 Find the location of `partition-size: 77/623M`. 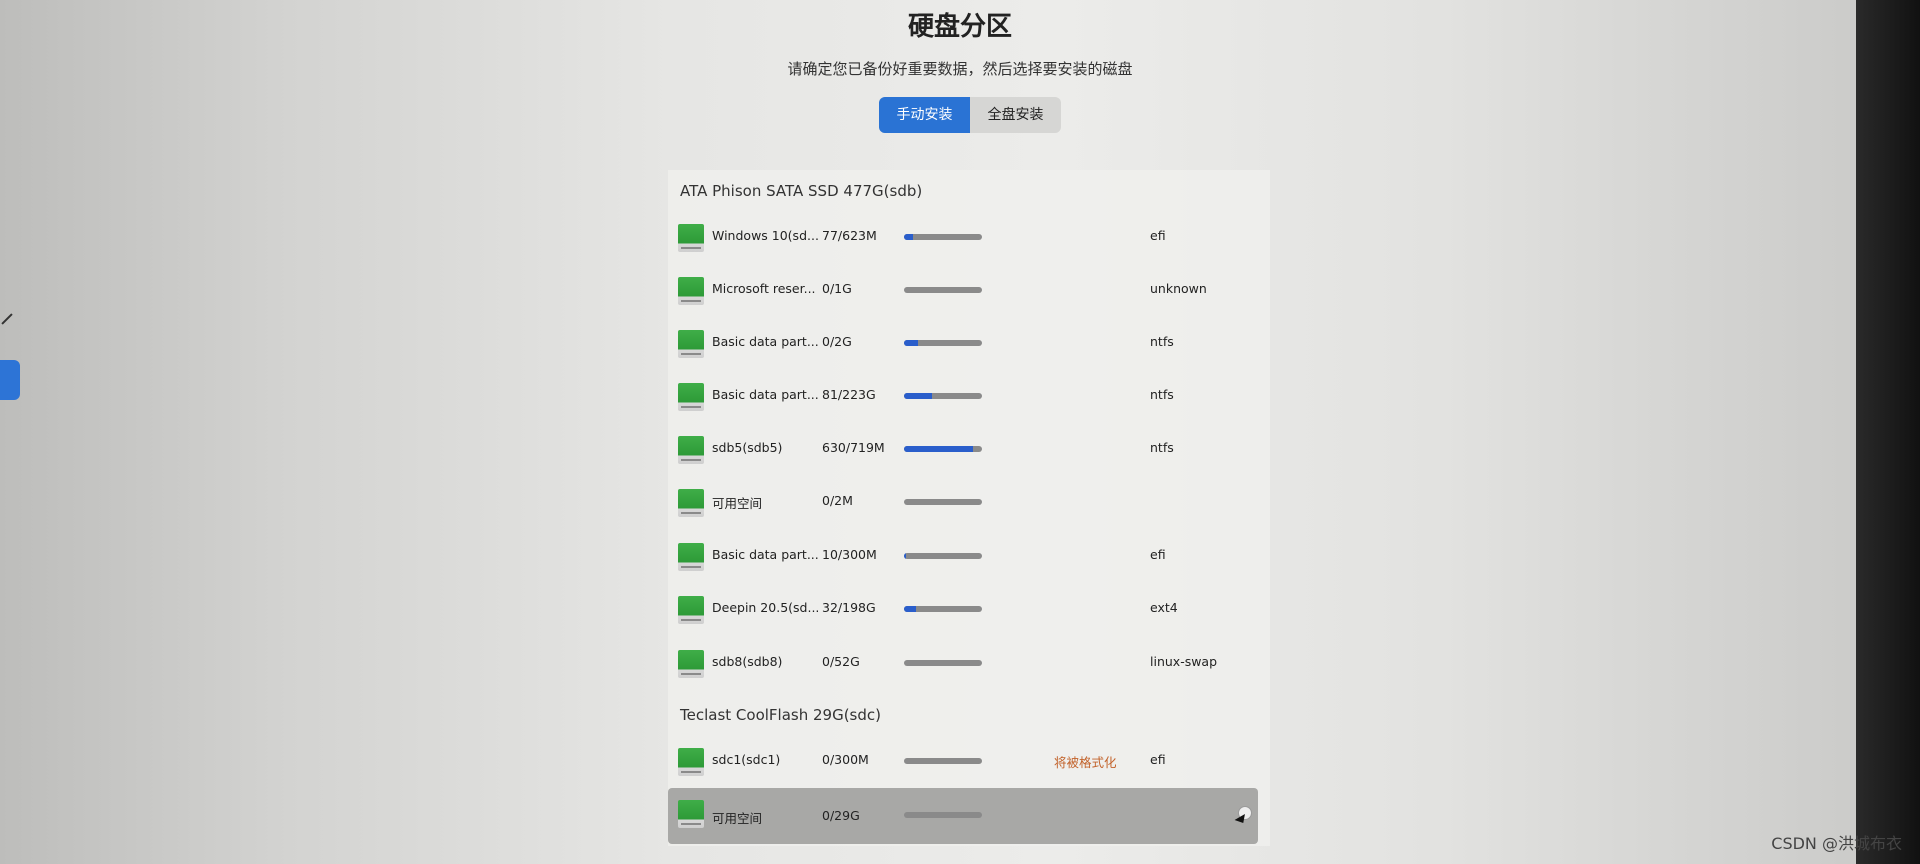

partition-size: 77/623M is located at coordinates (849, 235).